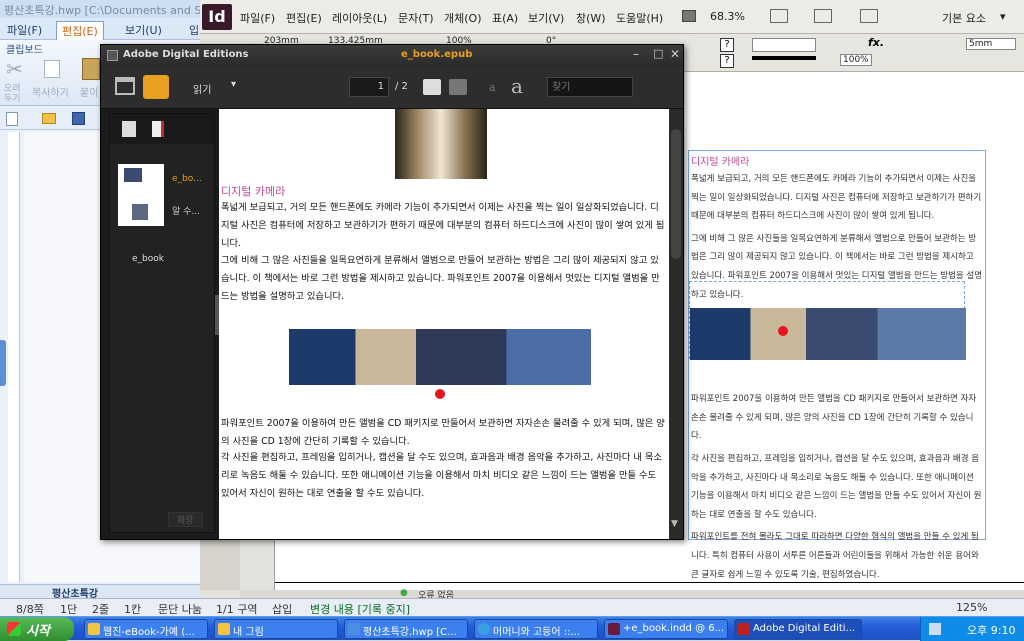  I want to click on copy-button-label: 복사하기, so click(50, 91).